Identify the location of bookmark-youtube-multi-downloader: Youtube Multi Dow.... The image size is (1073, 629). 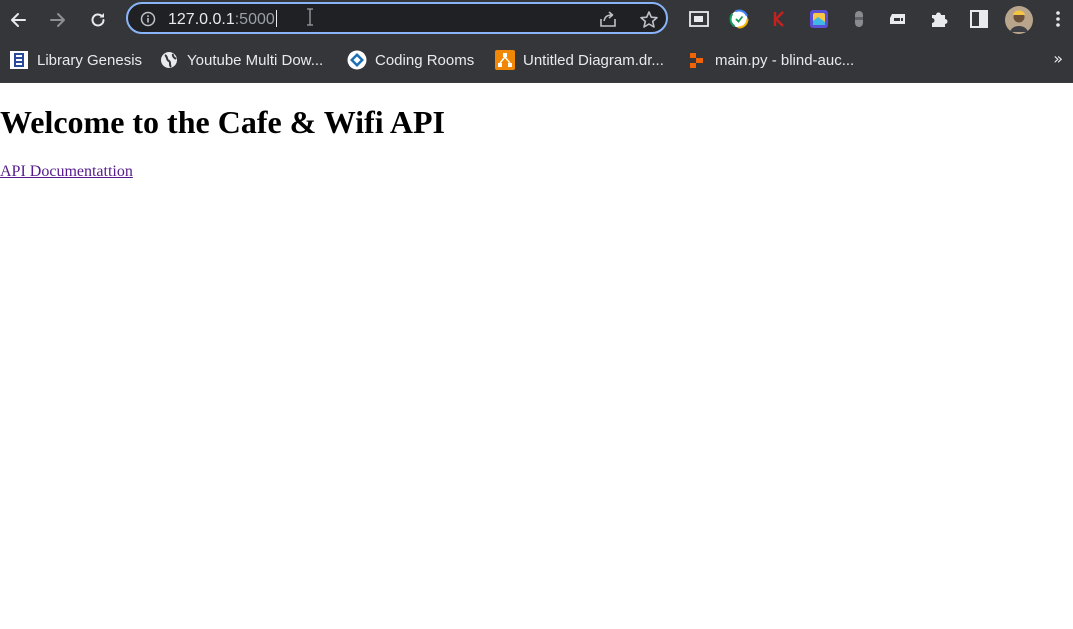
(241, 60).